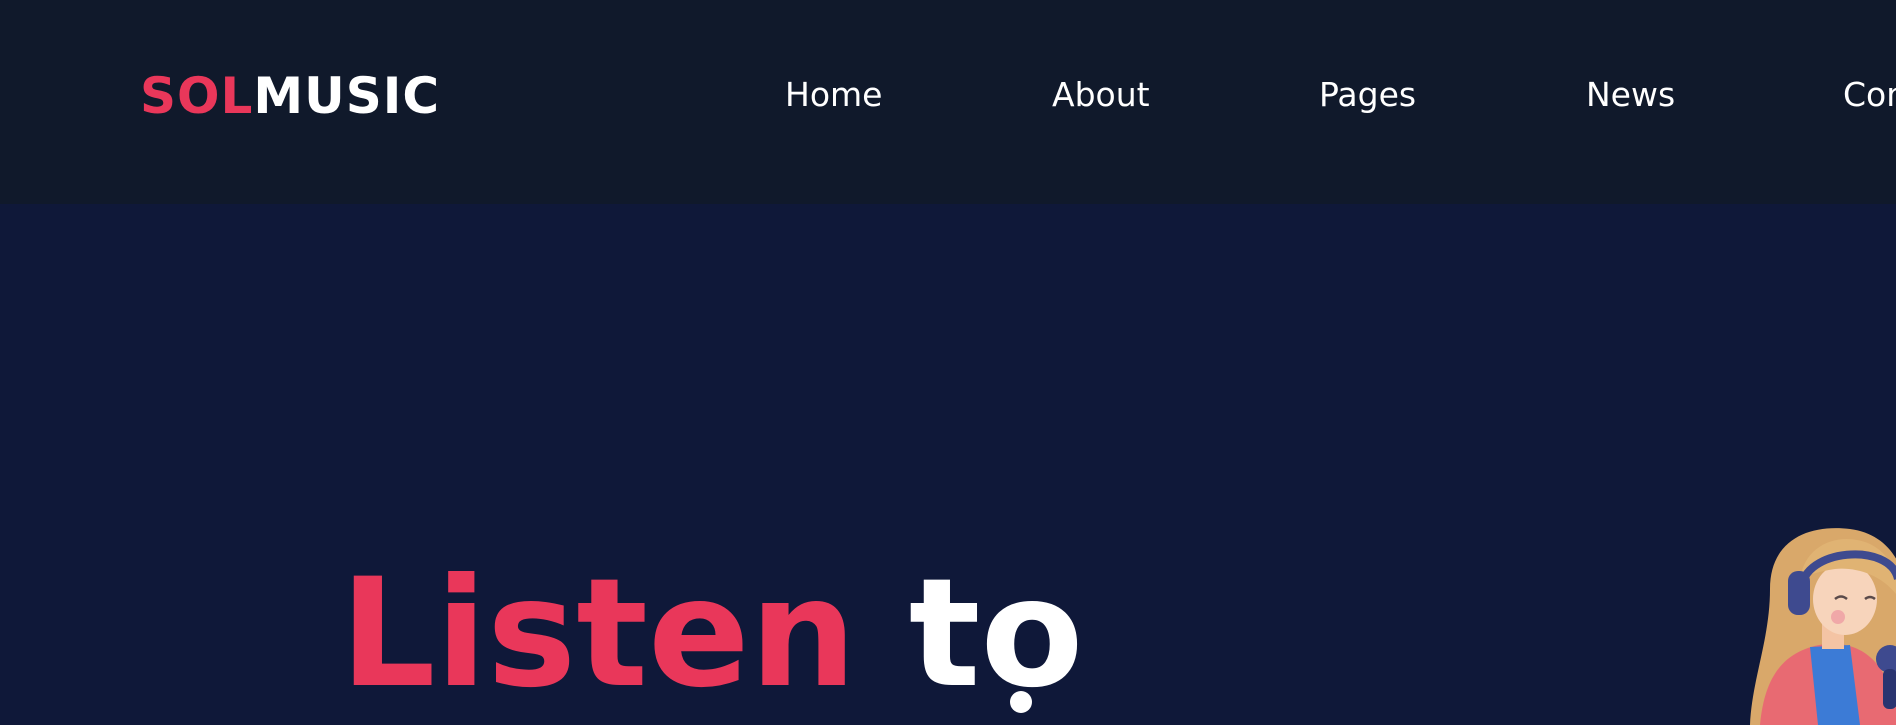 This screenshot has height=725, width=1896. I want to click on nav-item-about: About, so click(1101, 95).